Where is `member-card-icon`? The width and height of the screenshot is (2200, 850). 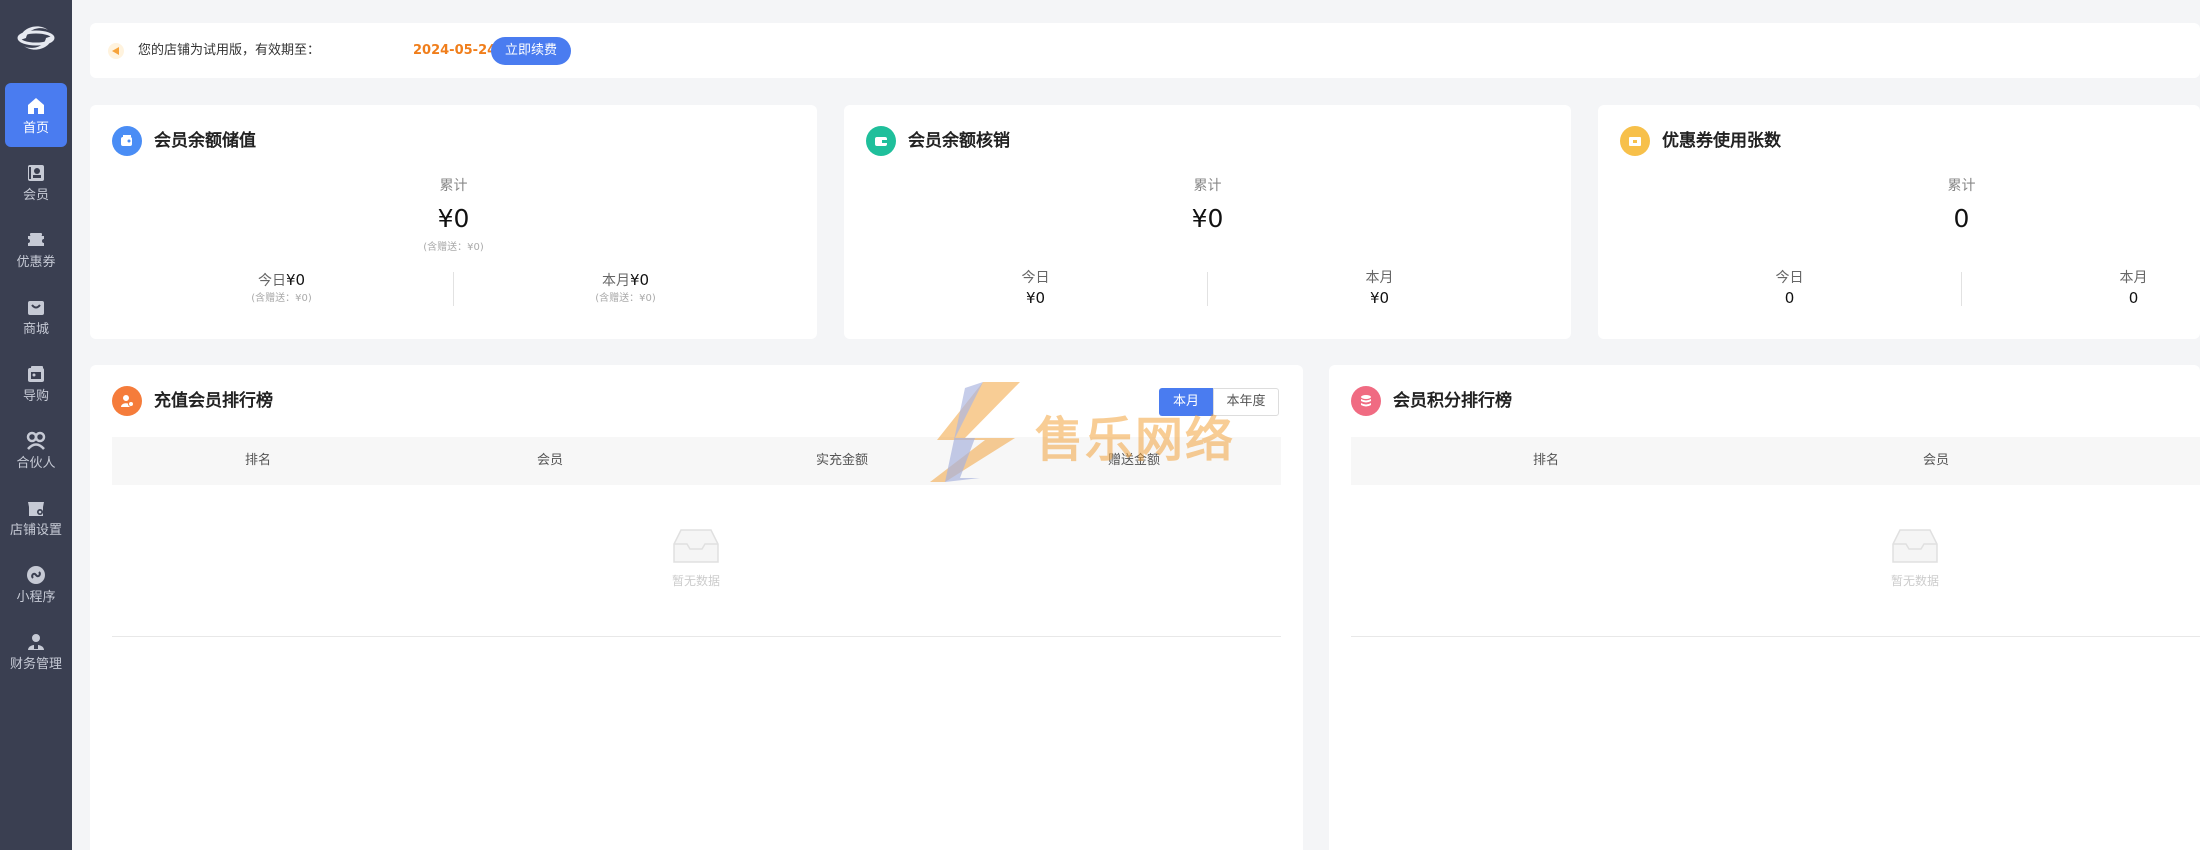
member-card-icon is located at coordinates (36, 173).